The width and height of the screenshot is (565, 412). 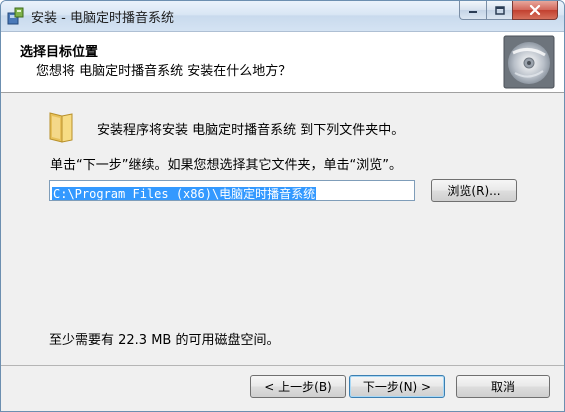 I want to click on install-path-value: C:\Program Files (x86)\电脑定时播音系统, so click(x=184, y=194).